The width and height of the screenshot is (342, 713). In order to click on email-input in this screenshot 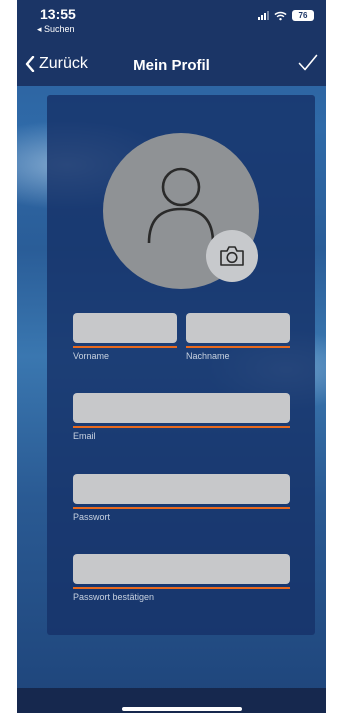, I will do `click(181, 408)`.